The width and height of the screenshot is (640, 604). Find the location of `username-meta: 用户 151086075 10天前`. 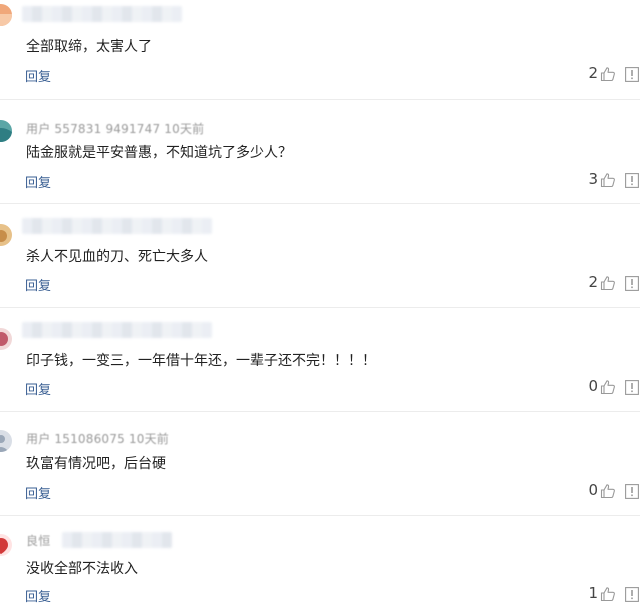

username-meta: 用户 151086075 10天前 is located at coordinates (98, 439).